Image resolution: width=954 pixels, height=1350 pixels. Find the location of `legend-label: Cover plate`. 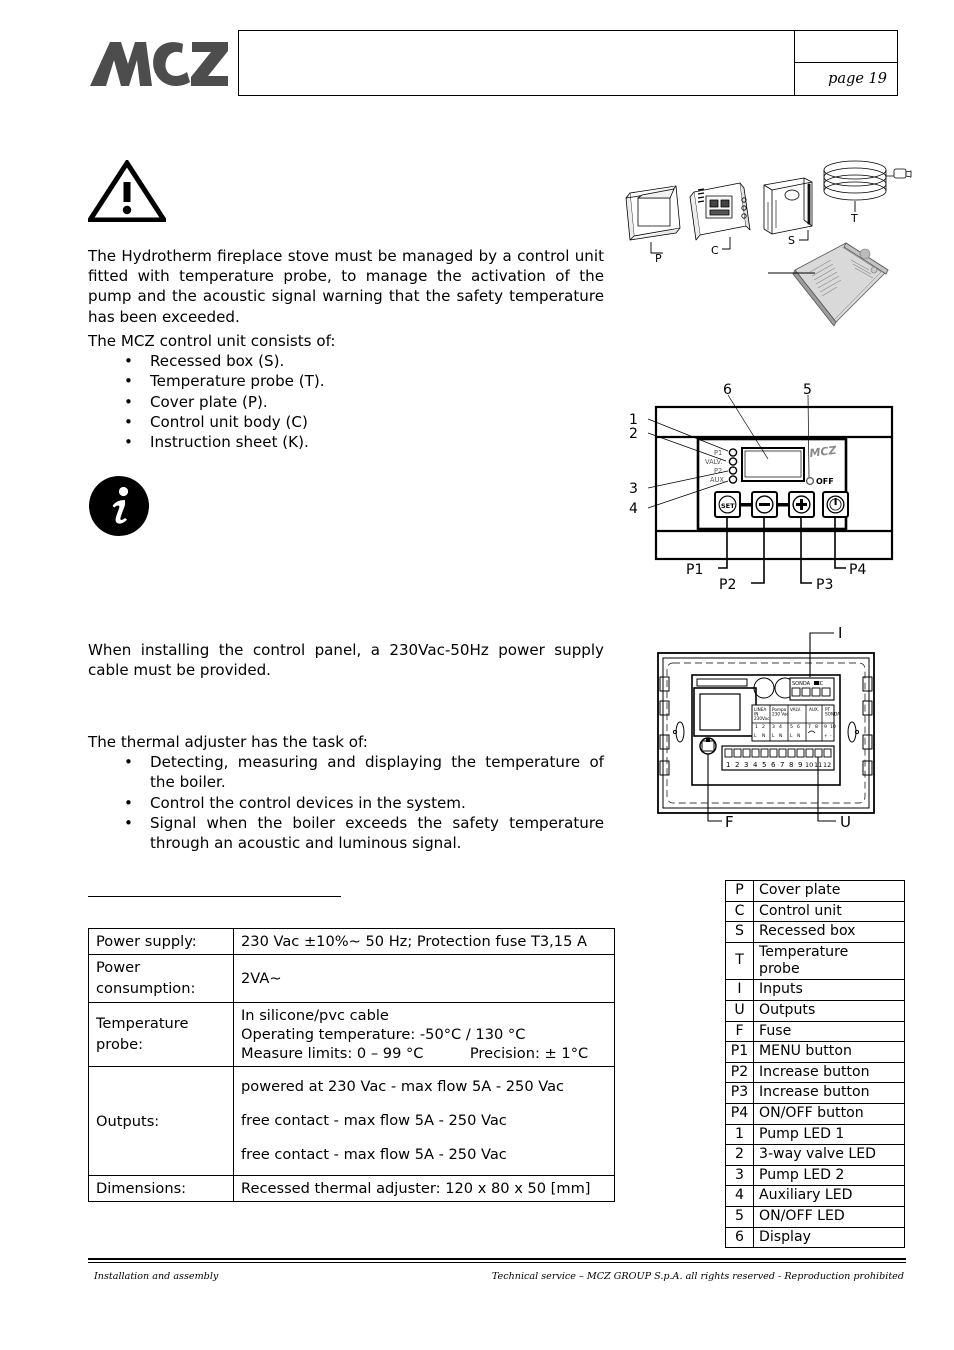

legend-label: Cover plate is located at coordinates (829, 891).